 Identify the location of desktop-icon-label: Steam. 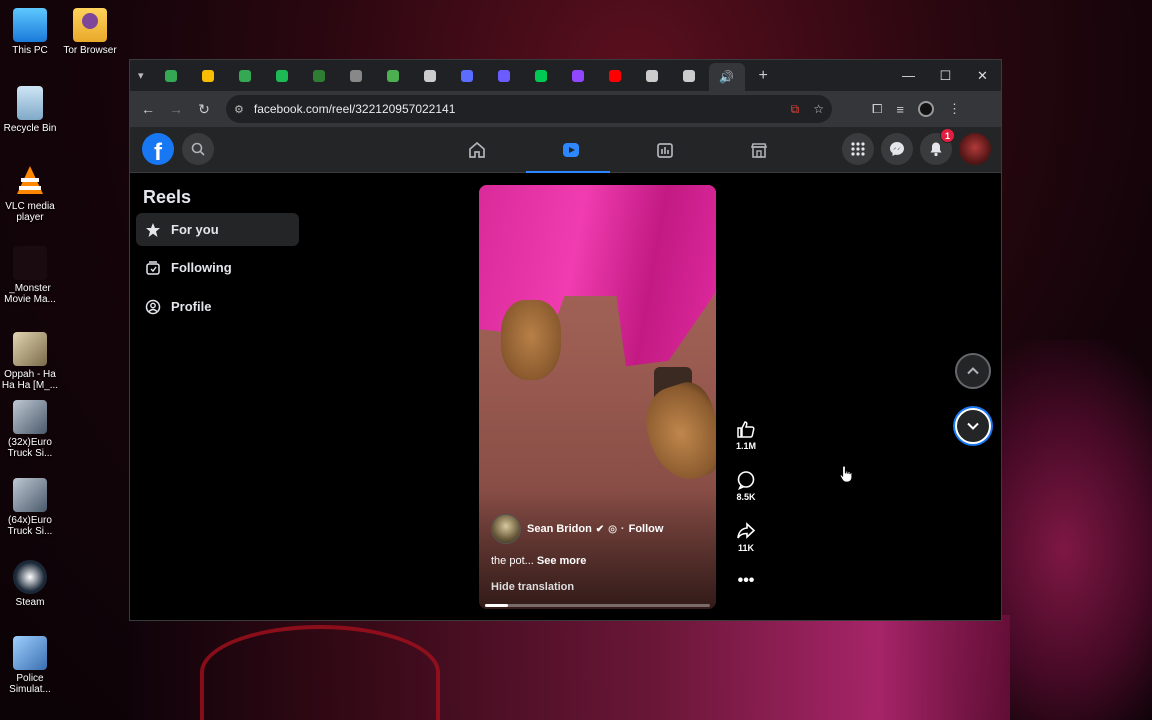
(30, 602).